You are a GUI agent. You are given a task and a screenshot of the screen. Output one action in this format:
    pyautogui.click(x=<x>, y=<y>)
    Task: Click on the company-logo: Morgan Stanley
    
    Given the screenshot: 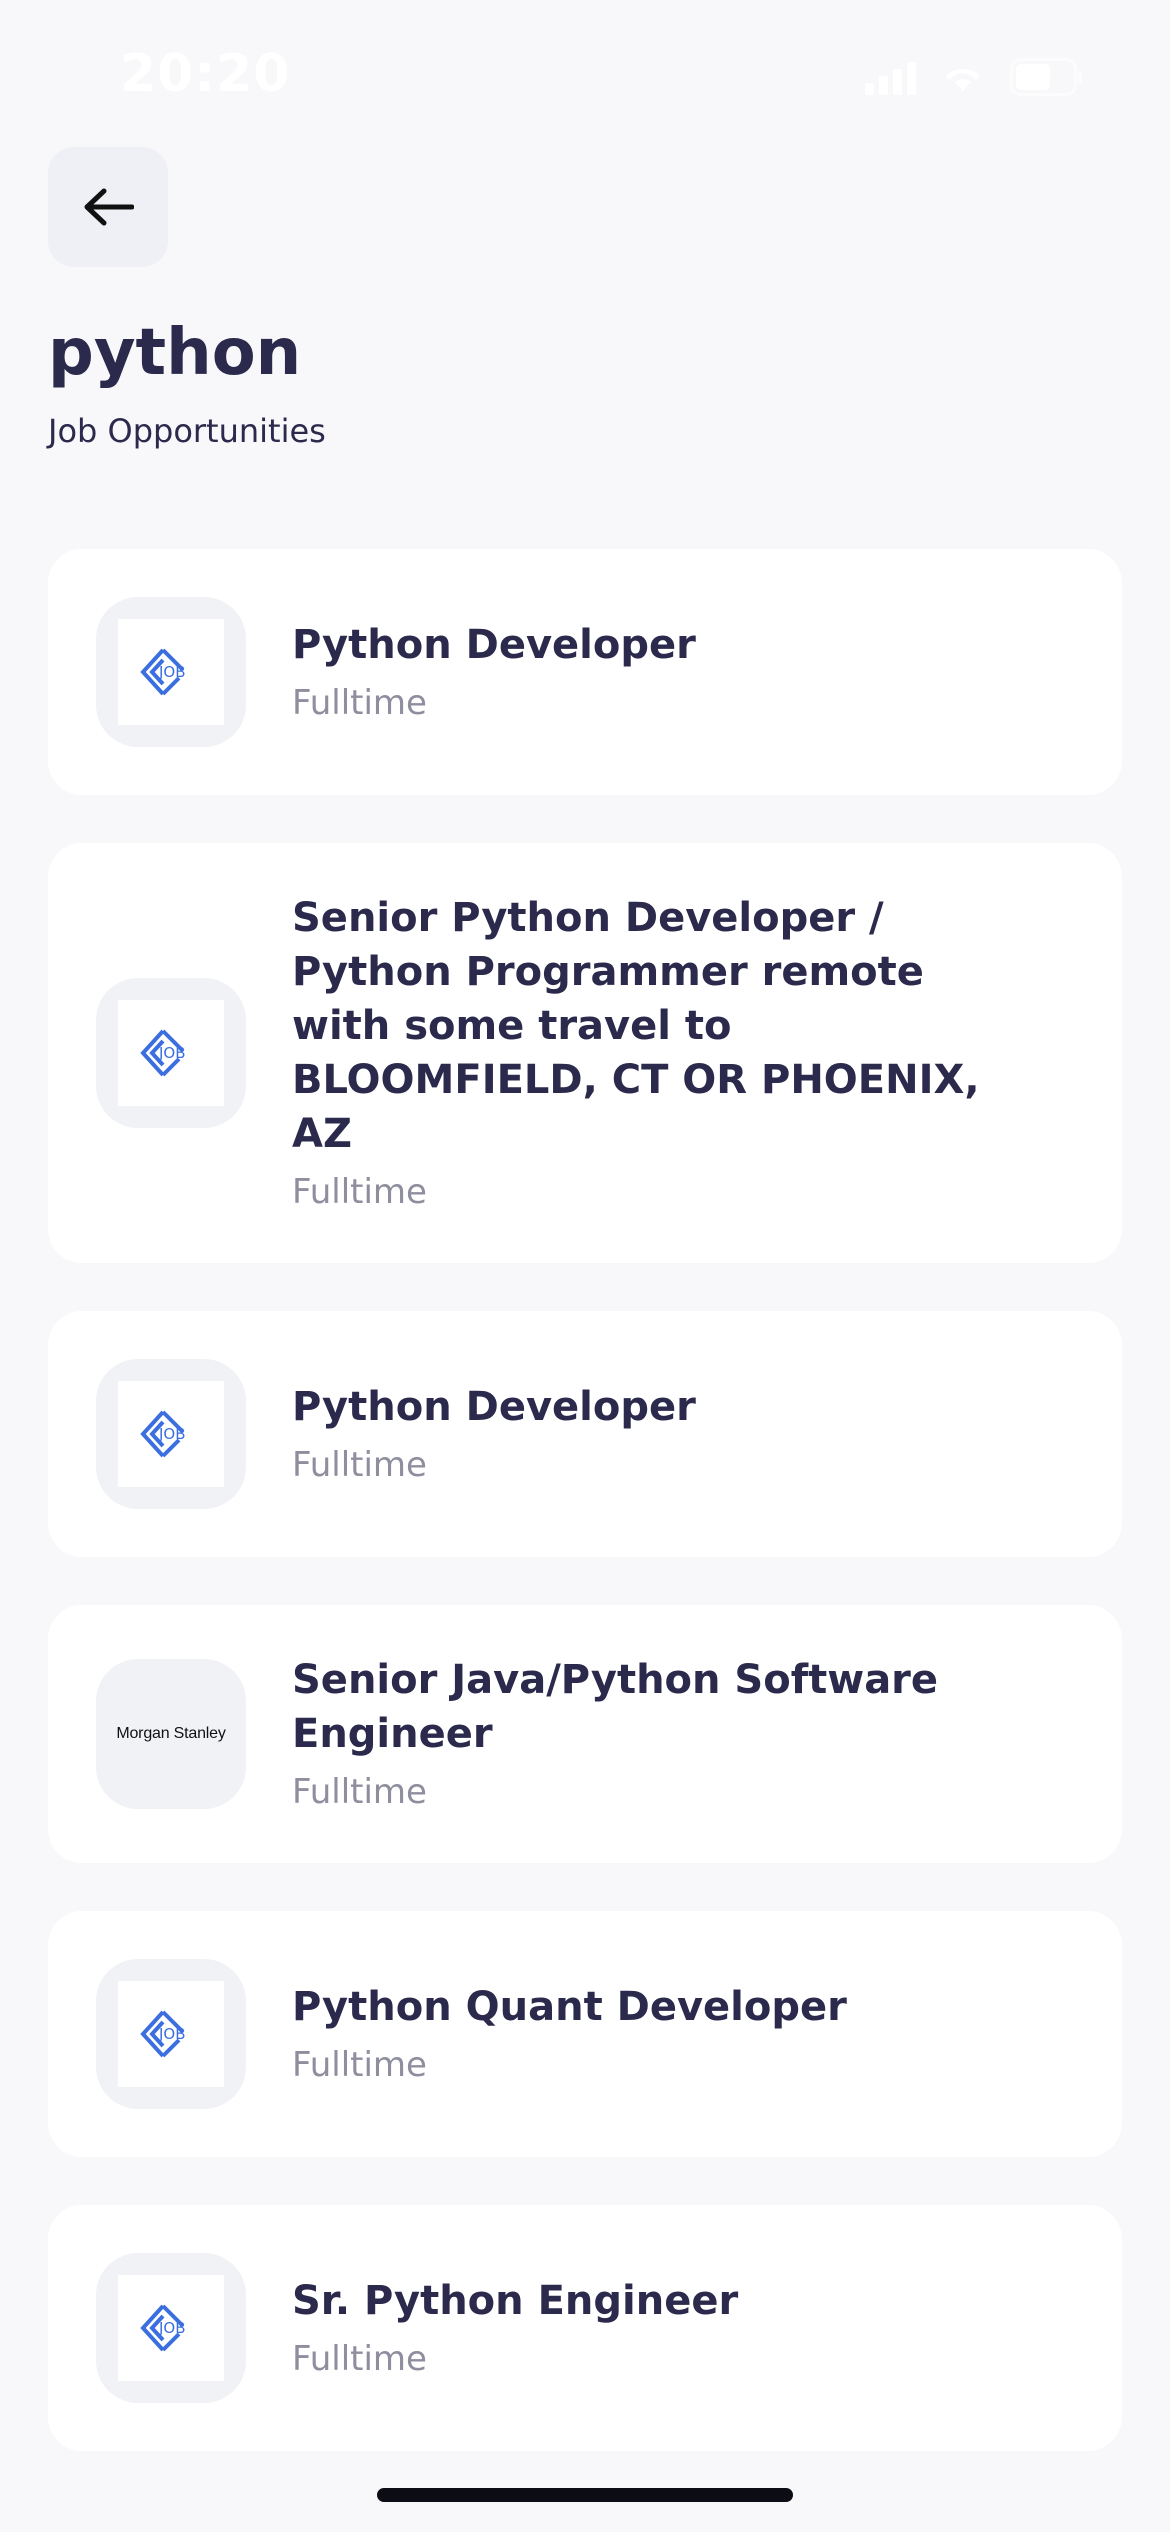 What is the action you would take?
    pyautogui.click(x=171, y=1734)
    